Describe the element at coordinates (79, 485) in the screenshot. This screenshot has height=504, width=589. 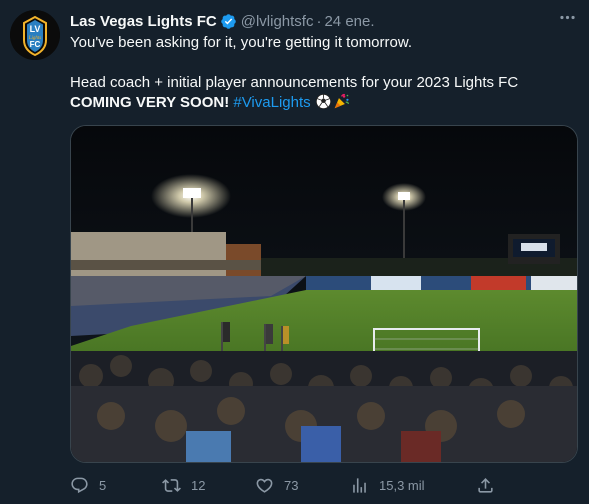
I see `reply-icon` at that location.